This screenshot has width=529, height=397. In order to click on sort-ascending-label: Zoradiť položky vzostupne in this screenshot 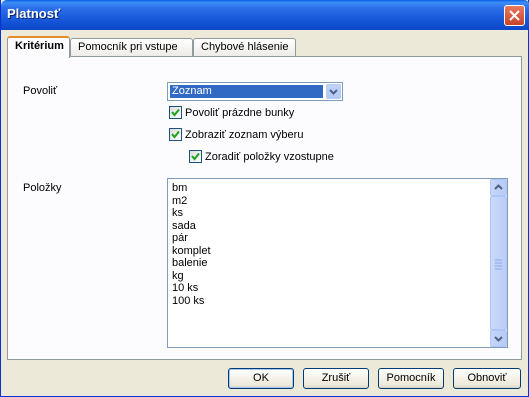, I will do `click(269, 157)`.